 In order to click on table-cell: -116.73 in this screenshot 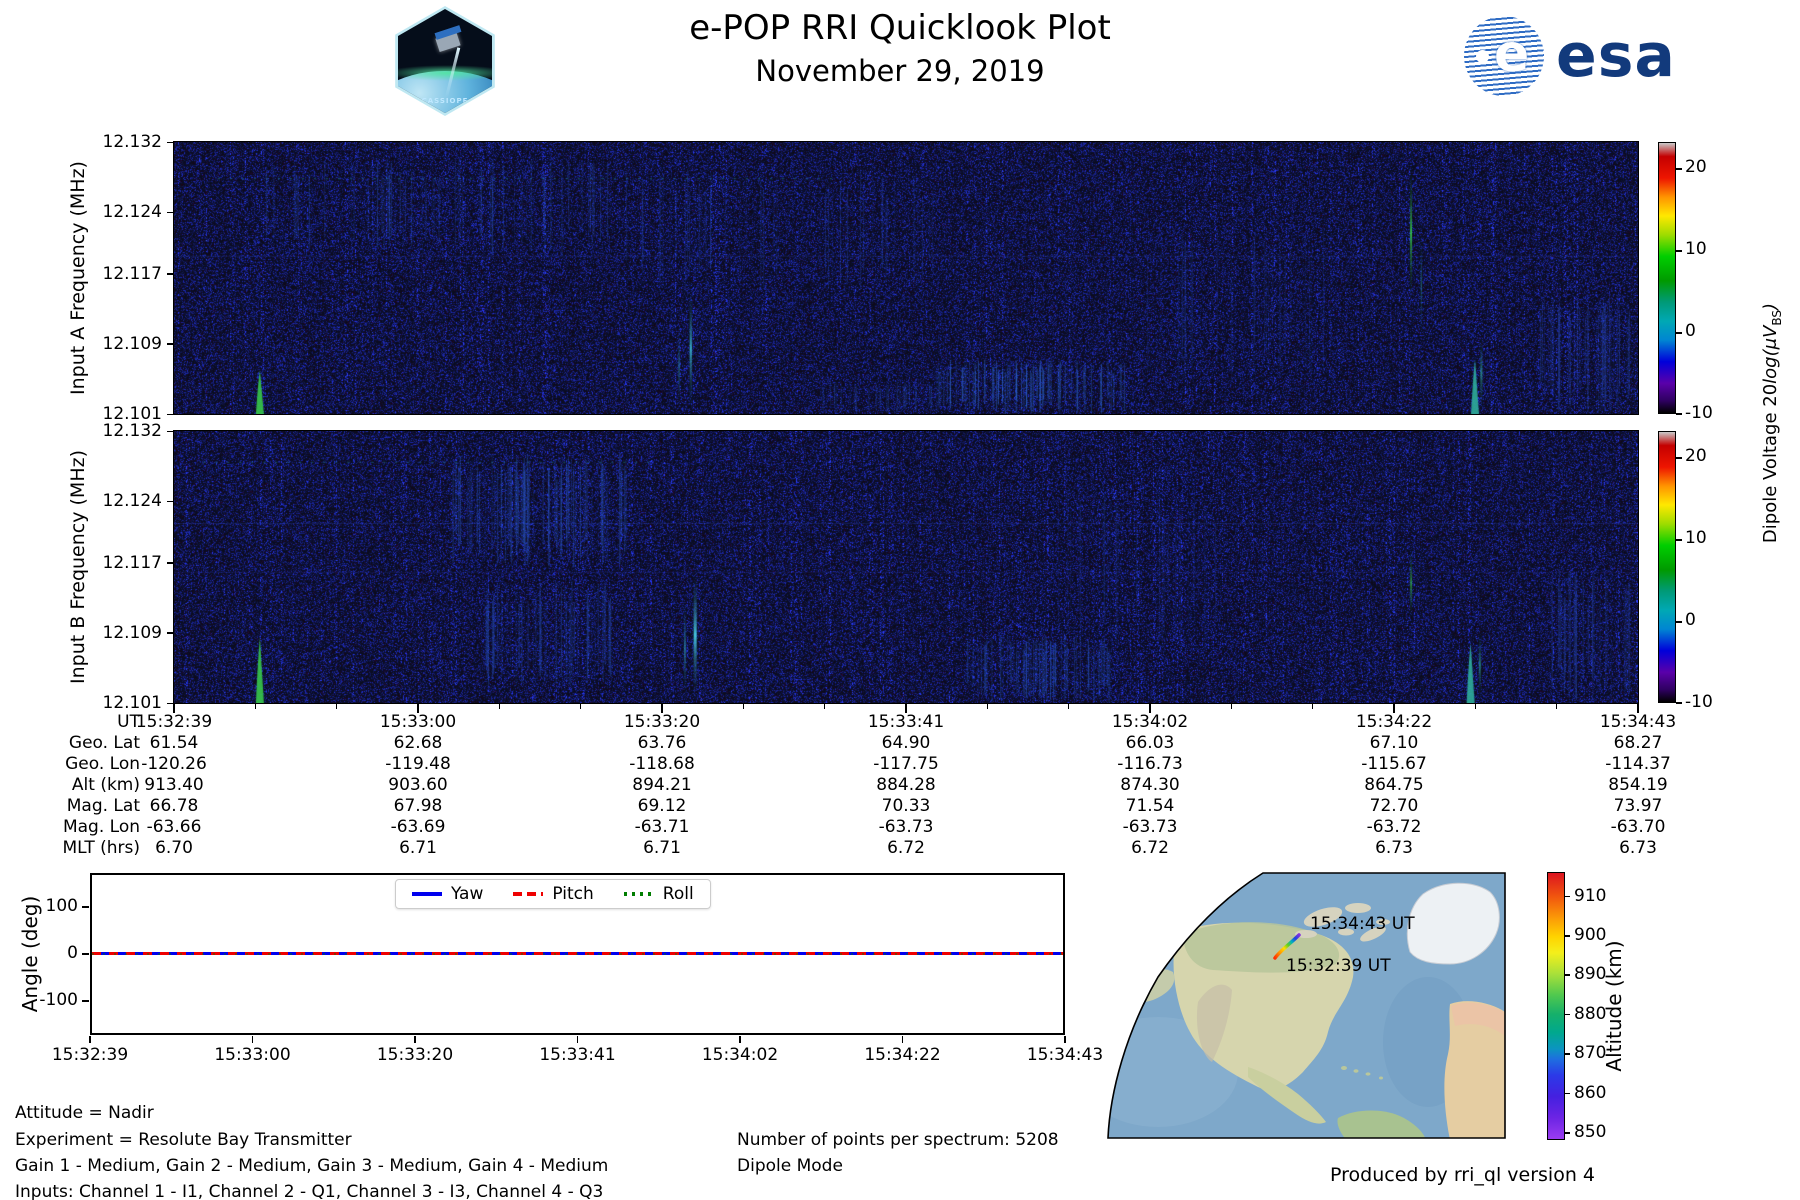, I will do `click(1150, 764)`.